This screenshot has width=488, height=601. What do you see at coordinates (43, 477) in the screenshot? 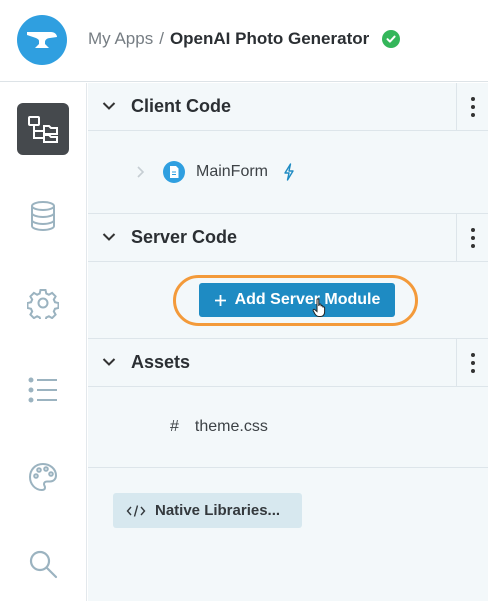
I see `palette-icon` at bounding box center [43, 477].